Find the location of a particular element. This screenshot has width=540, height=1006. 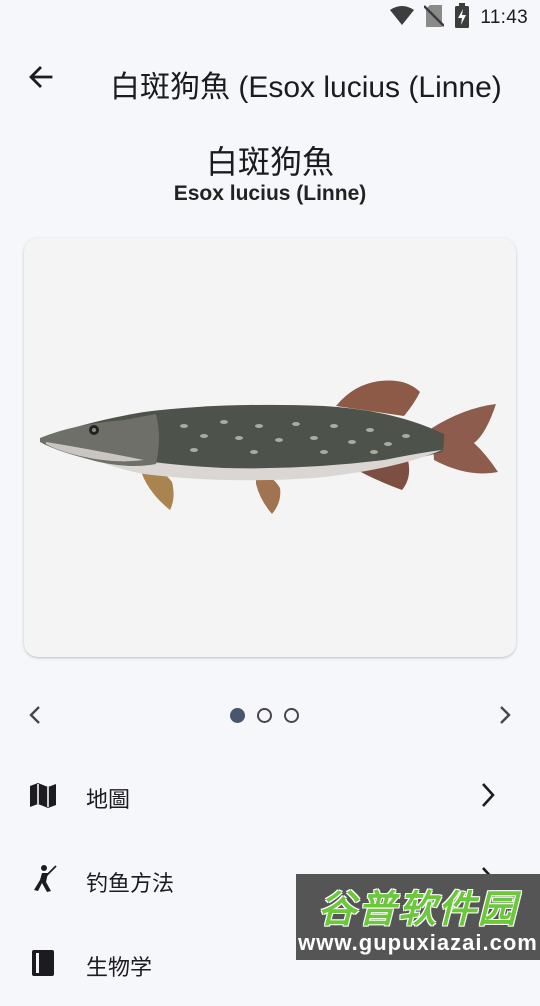

fishing-person-icon is located at coordinates (43, 879).